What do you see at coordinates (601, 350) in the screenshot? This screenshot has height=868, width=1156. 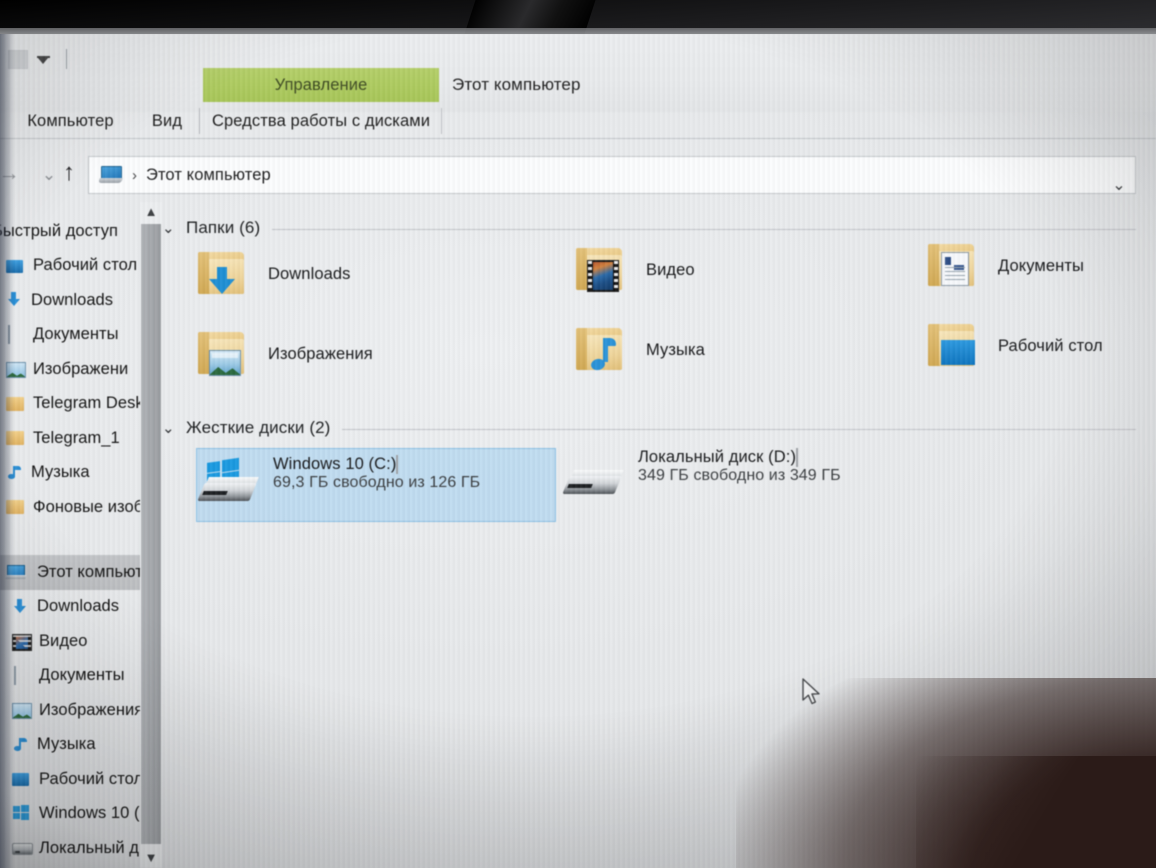 I see `folder-music-icon` at bounding box center [601, 350].